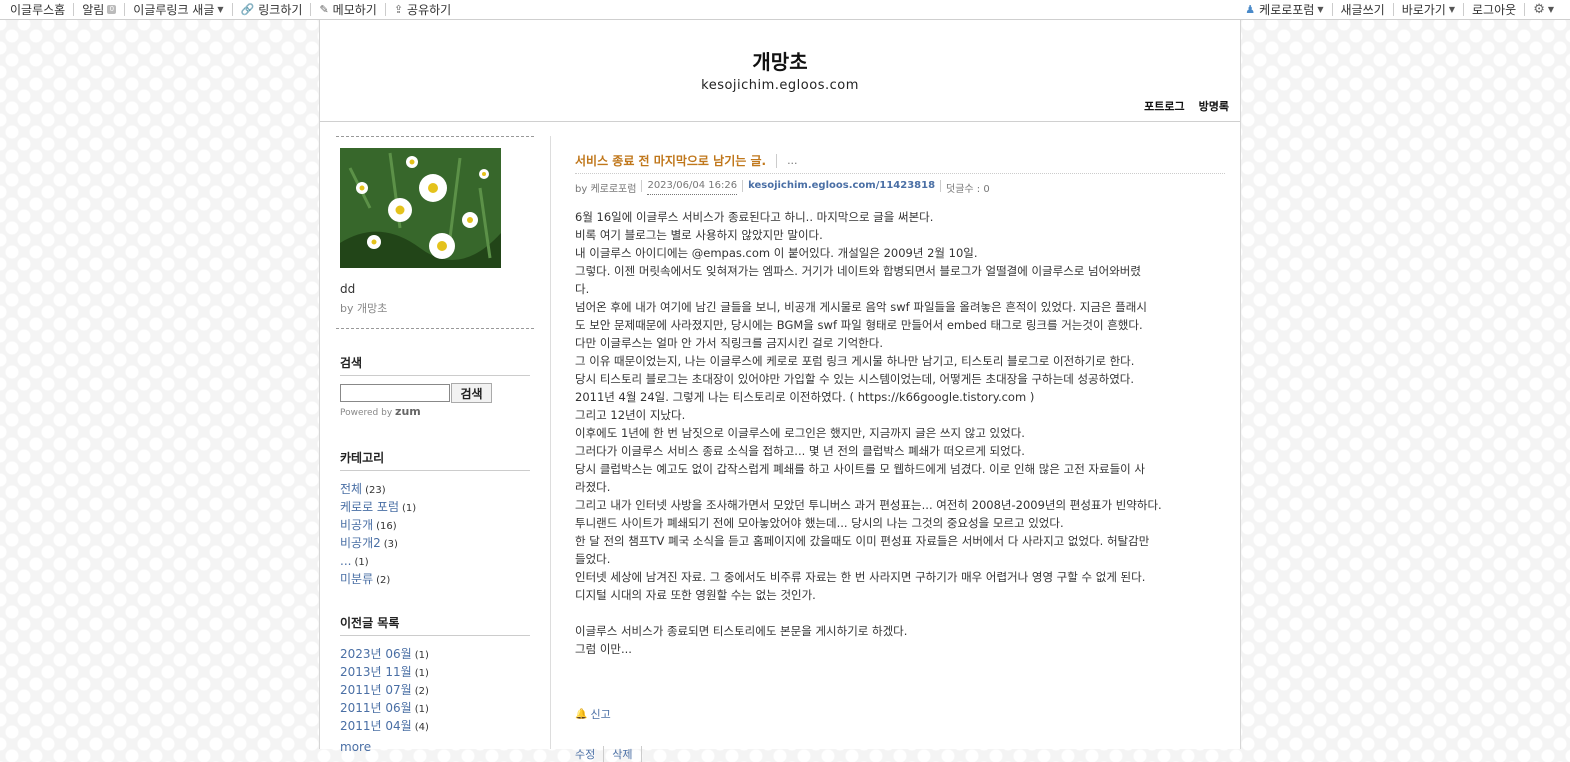 This screenshot has height=762, width=1570. I want to click on post-paragraph: 이글루스 서비스가 종료되면 티스토리에도 본문을 게시하기로 하겠다., so click(741, 631).